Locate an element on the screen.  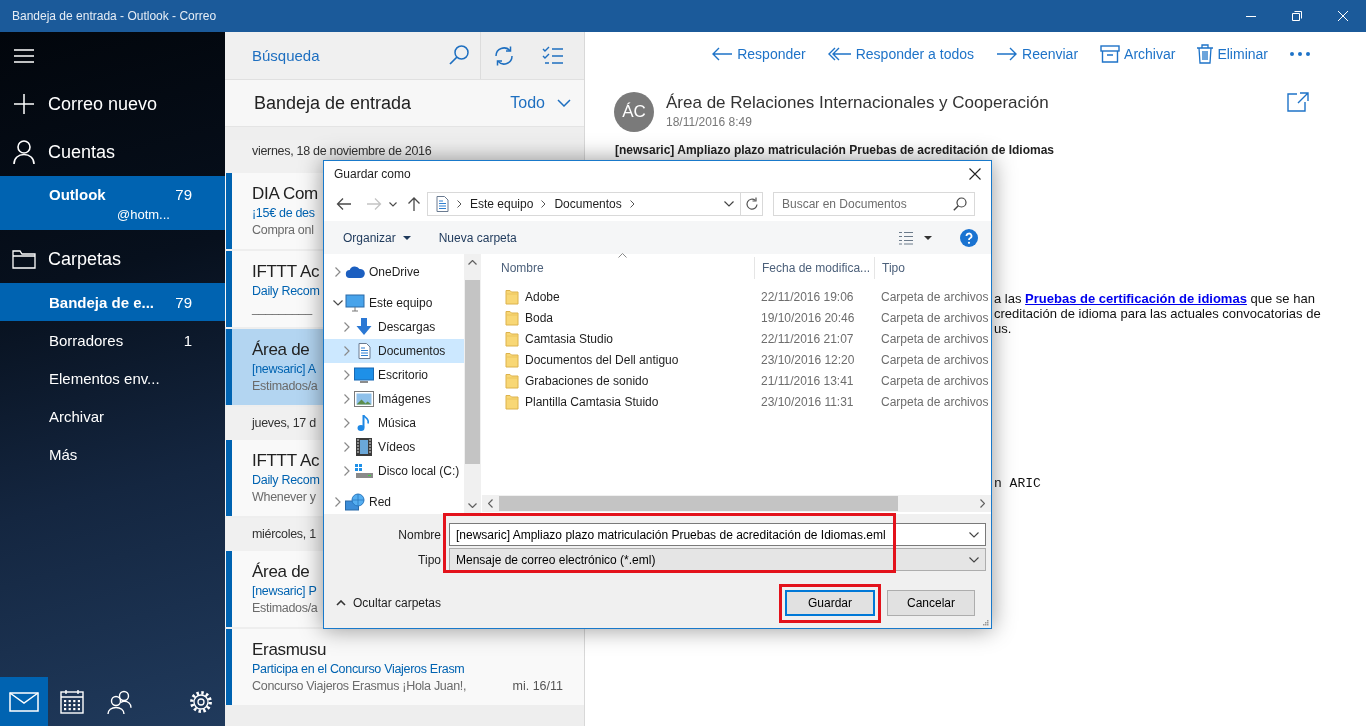
refresh-button is located at coordinates (752, 204).